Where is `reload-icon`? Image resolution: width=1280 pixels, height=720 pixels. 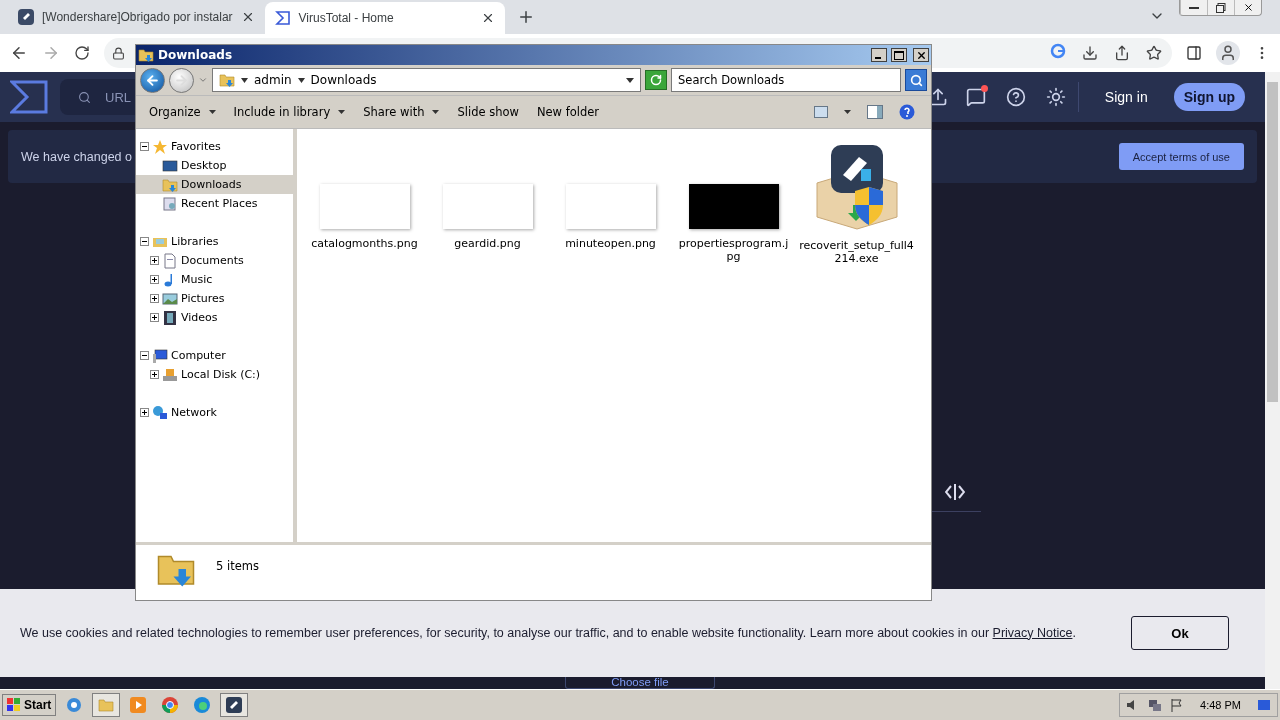
reload-icon is located at coordinates (82, 53).